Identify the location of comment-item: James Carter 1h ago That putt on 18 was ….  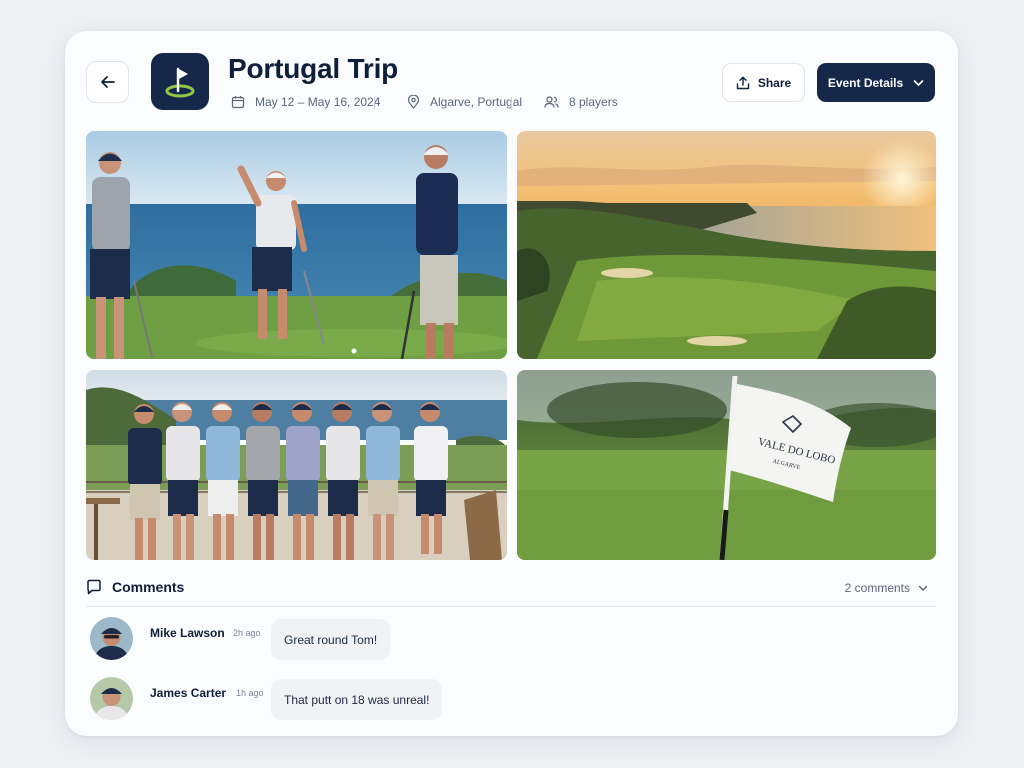
(280, 699).